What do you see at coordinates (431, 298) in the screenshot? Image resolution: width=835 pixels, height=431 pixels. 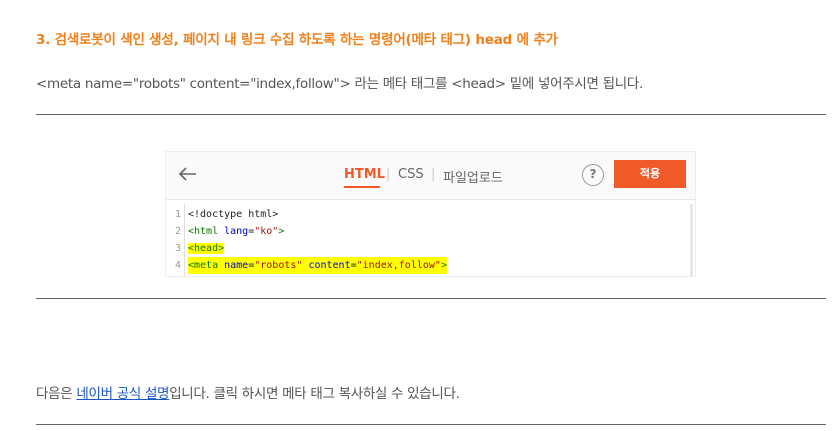 I see `divider-middle` at bounding box center [431, 298].